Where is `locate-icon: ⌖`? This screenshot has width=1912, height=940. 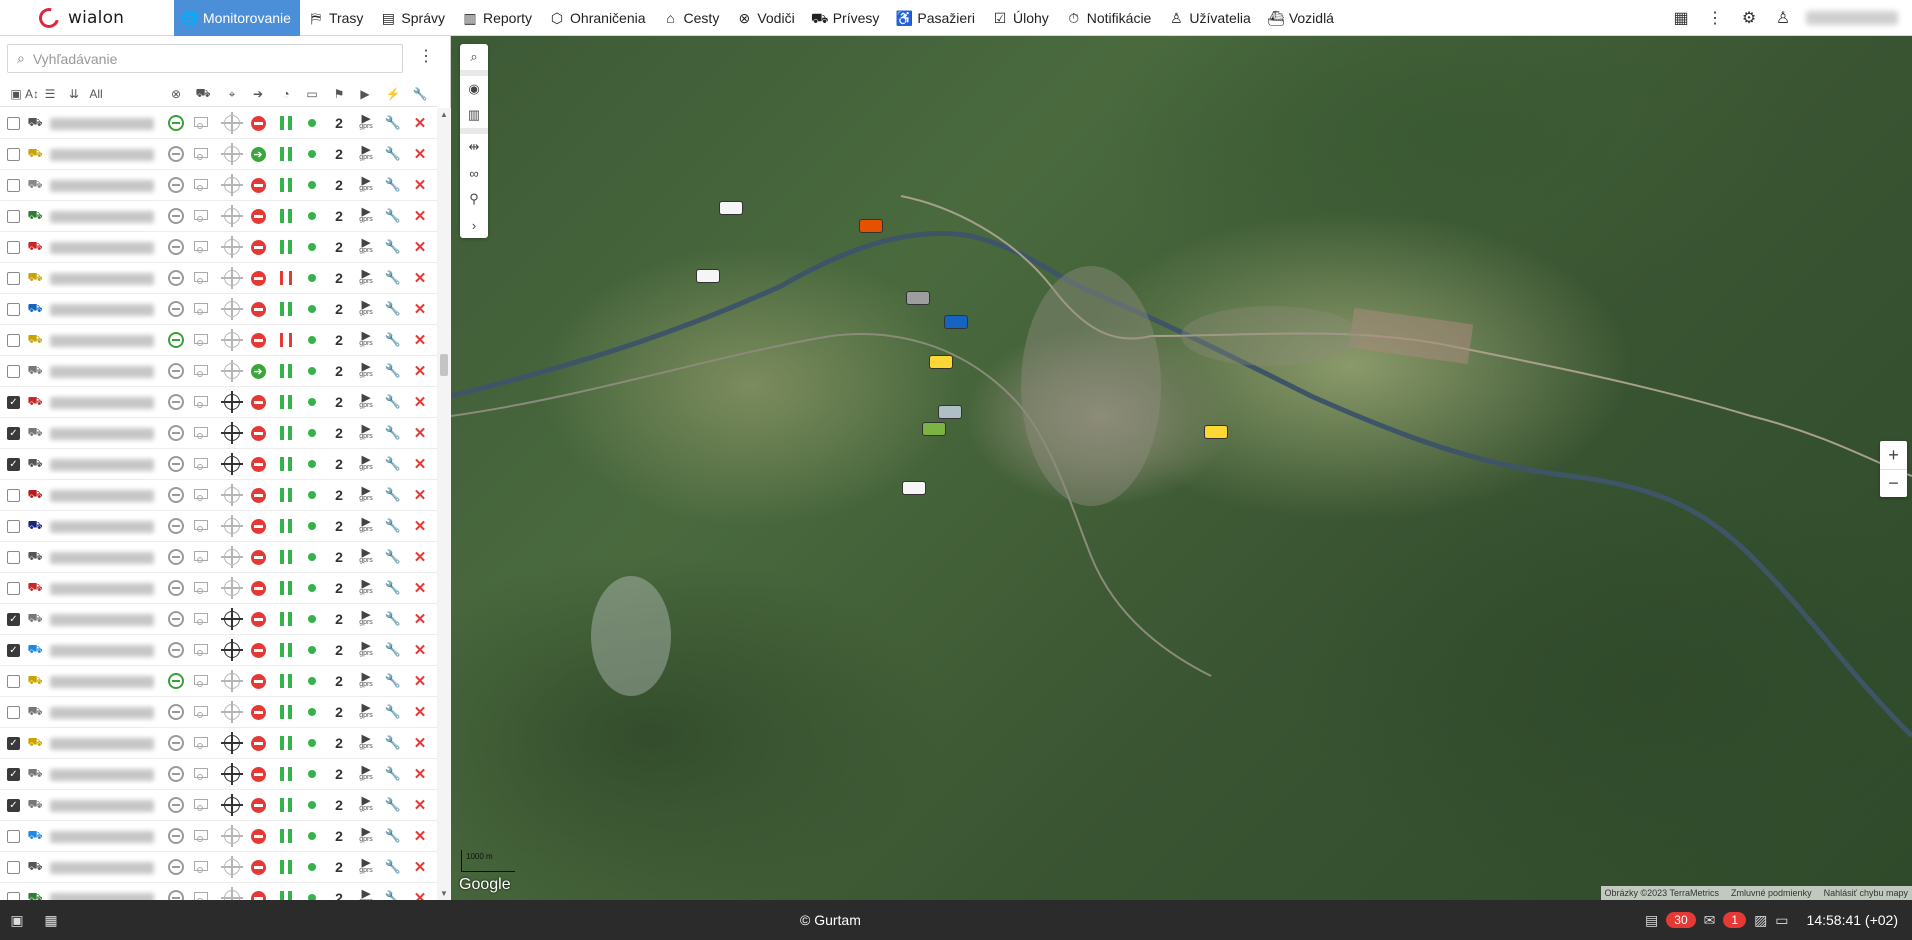 locate-icon: ⌖ is located at coordinates (232, 94).